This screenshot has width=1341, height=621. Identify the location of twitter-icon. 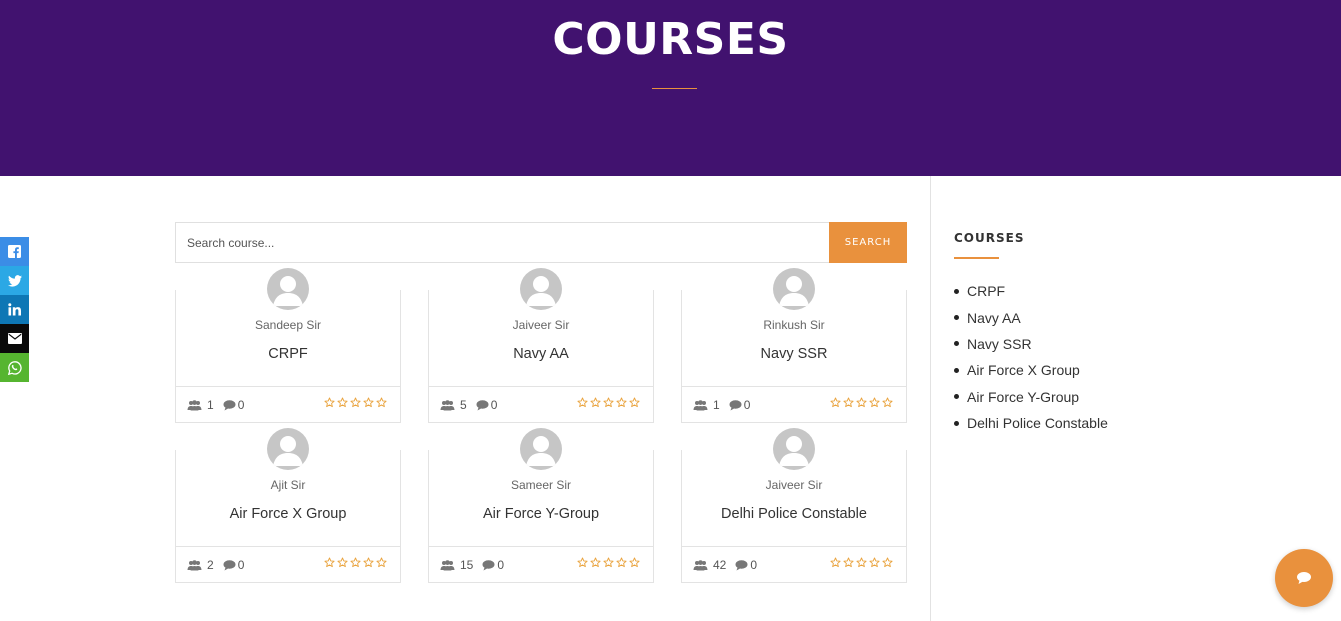
(14, 280).